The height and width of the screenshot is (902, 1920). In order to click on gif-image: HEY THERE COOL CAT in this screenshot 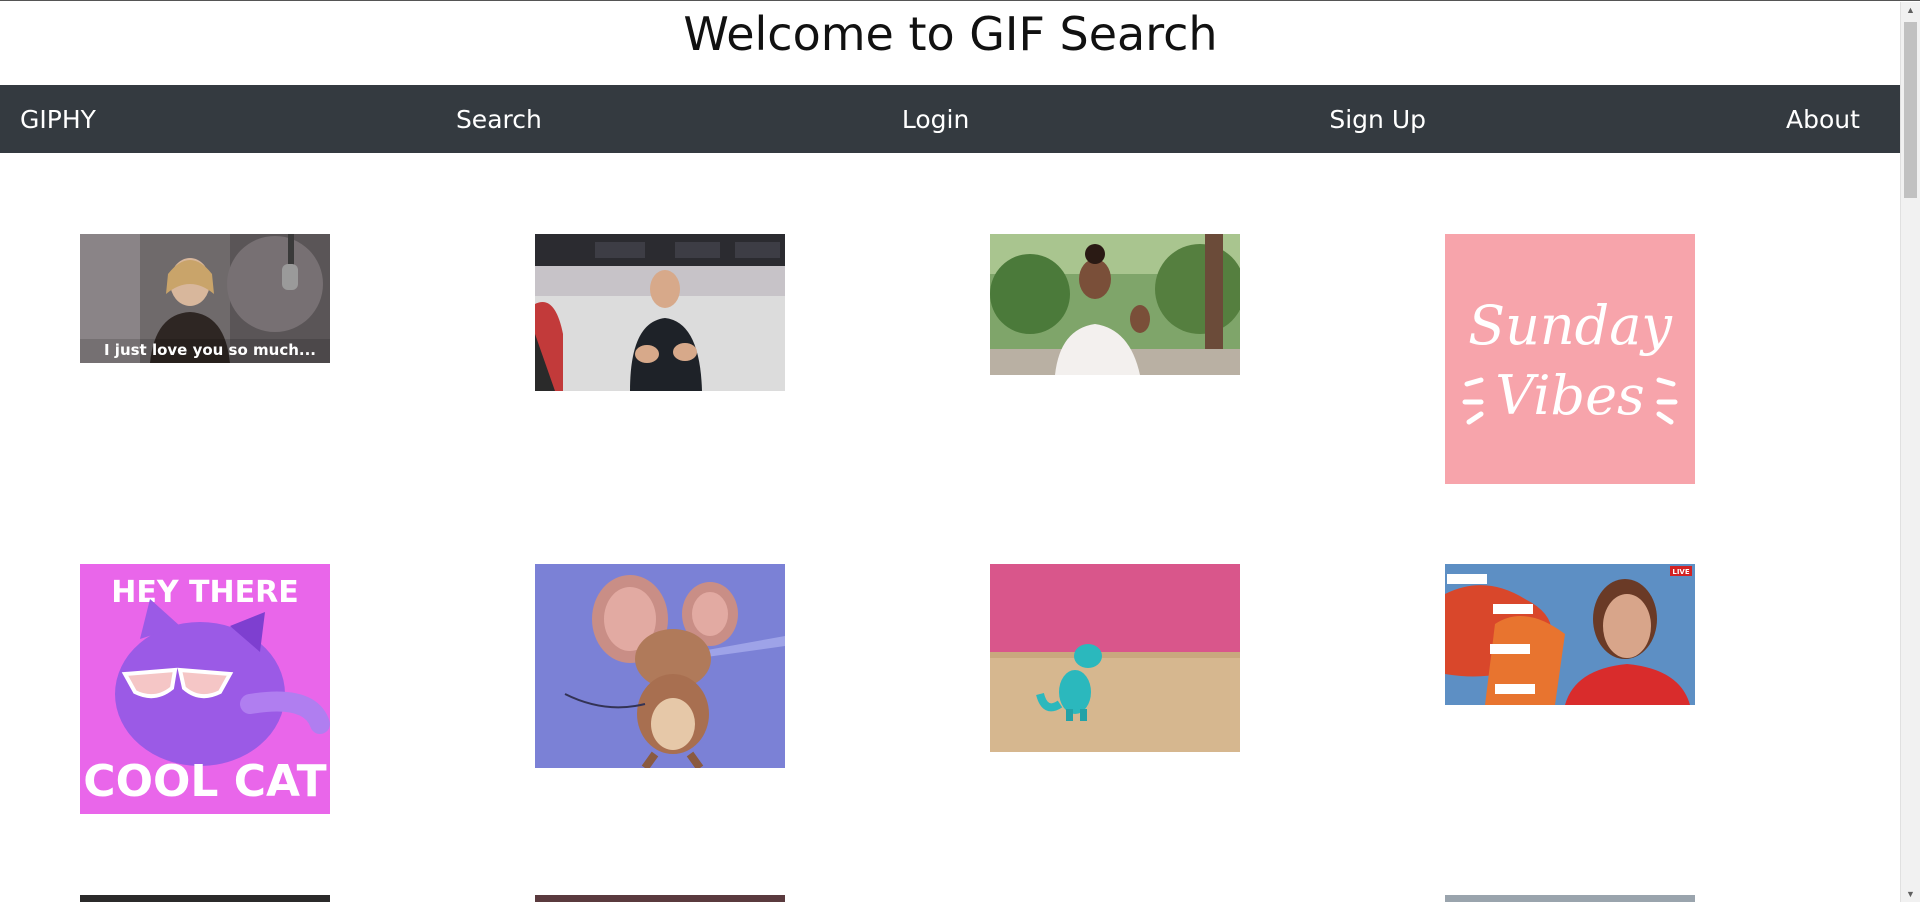, I will do `click(205, 689)`.